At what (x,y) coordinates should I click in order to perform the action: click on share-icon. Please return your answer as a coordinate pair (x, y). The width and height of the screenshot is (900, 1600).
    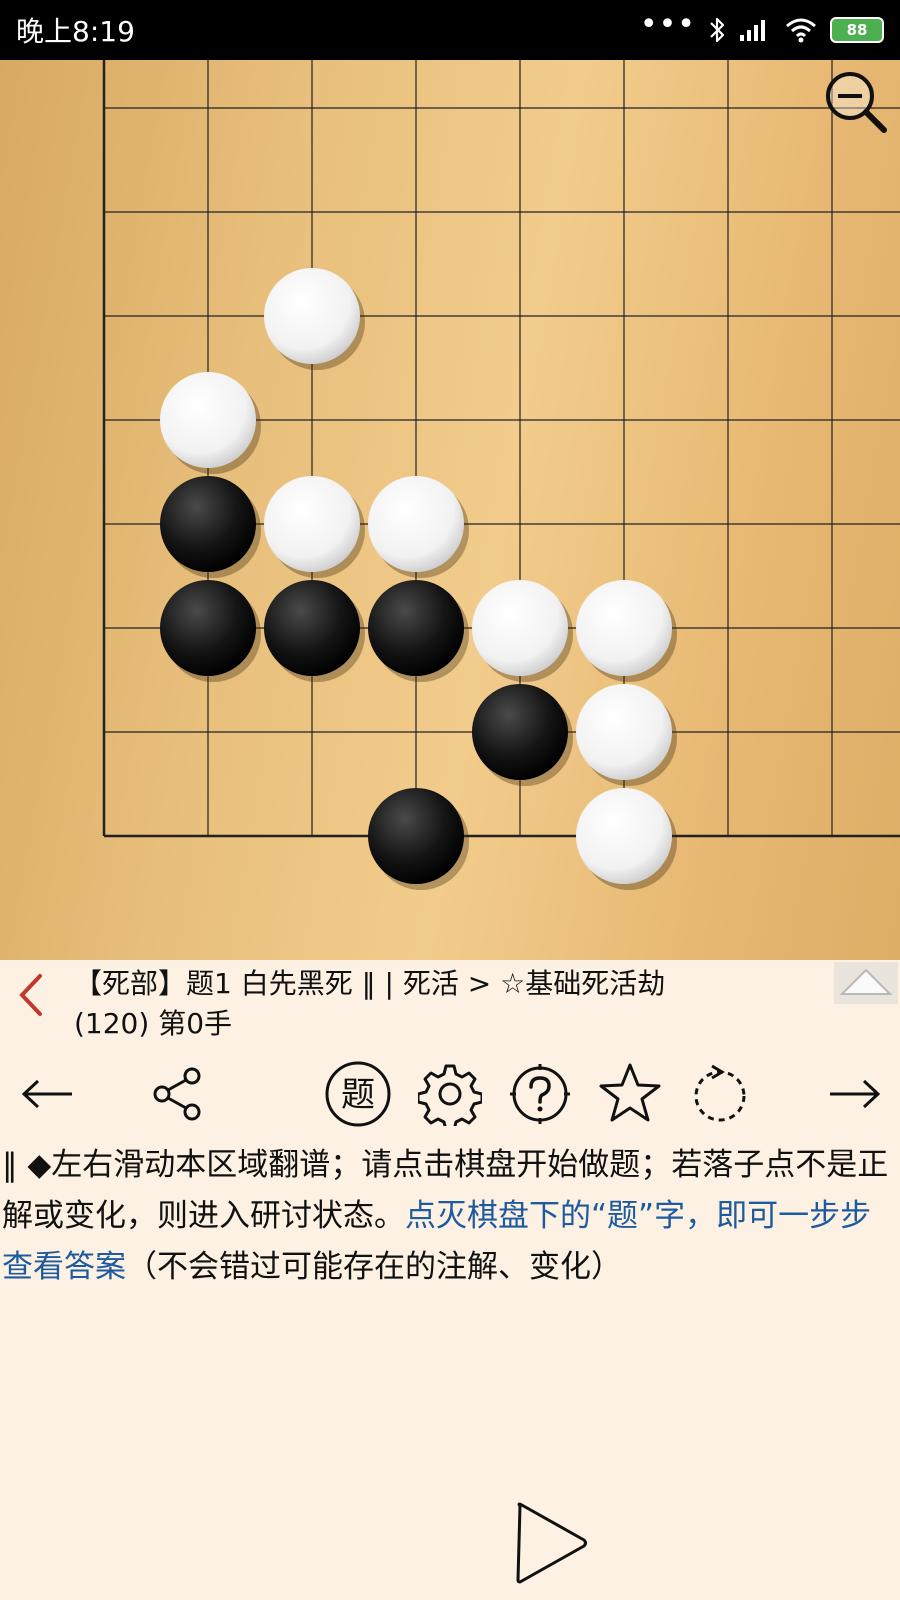
    Looking at the image, I should click on (177, 1094).